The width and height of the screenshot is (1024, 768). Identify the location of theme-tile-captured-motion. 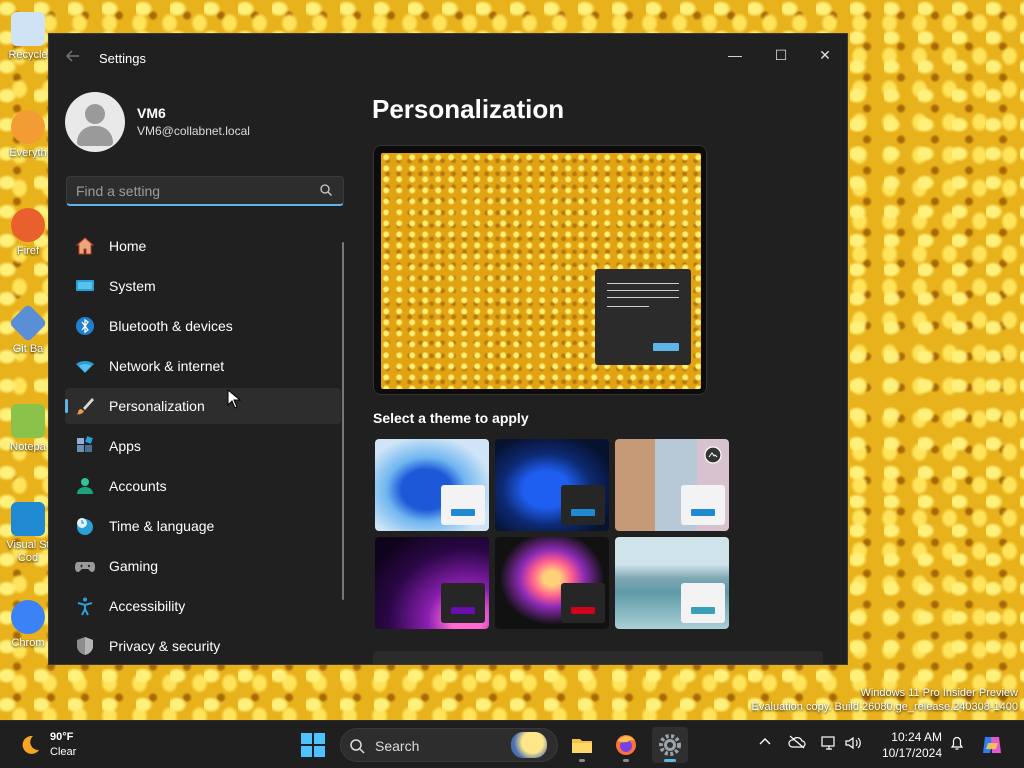
(552, 583).